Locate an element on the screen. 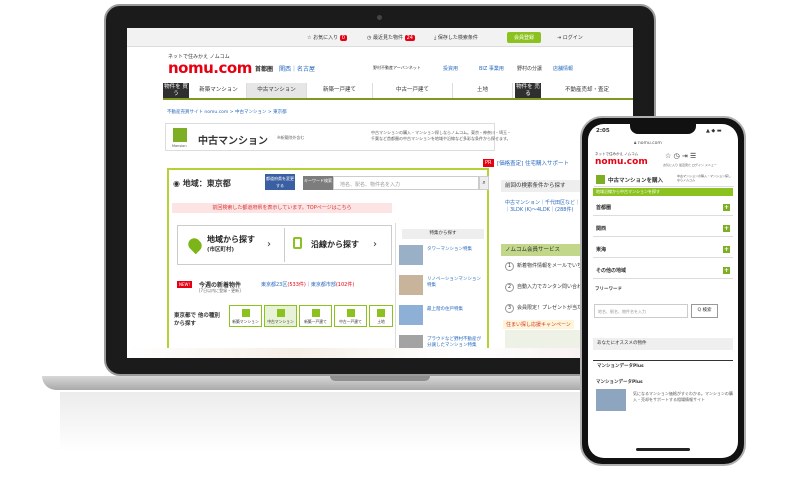 This screenshot has width=800, height=489. new-link-23ku: 東京都23区 is located at coordinates (274, 285).